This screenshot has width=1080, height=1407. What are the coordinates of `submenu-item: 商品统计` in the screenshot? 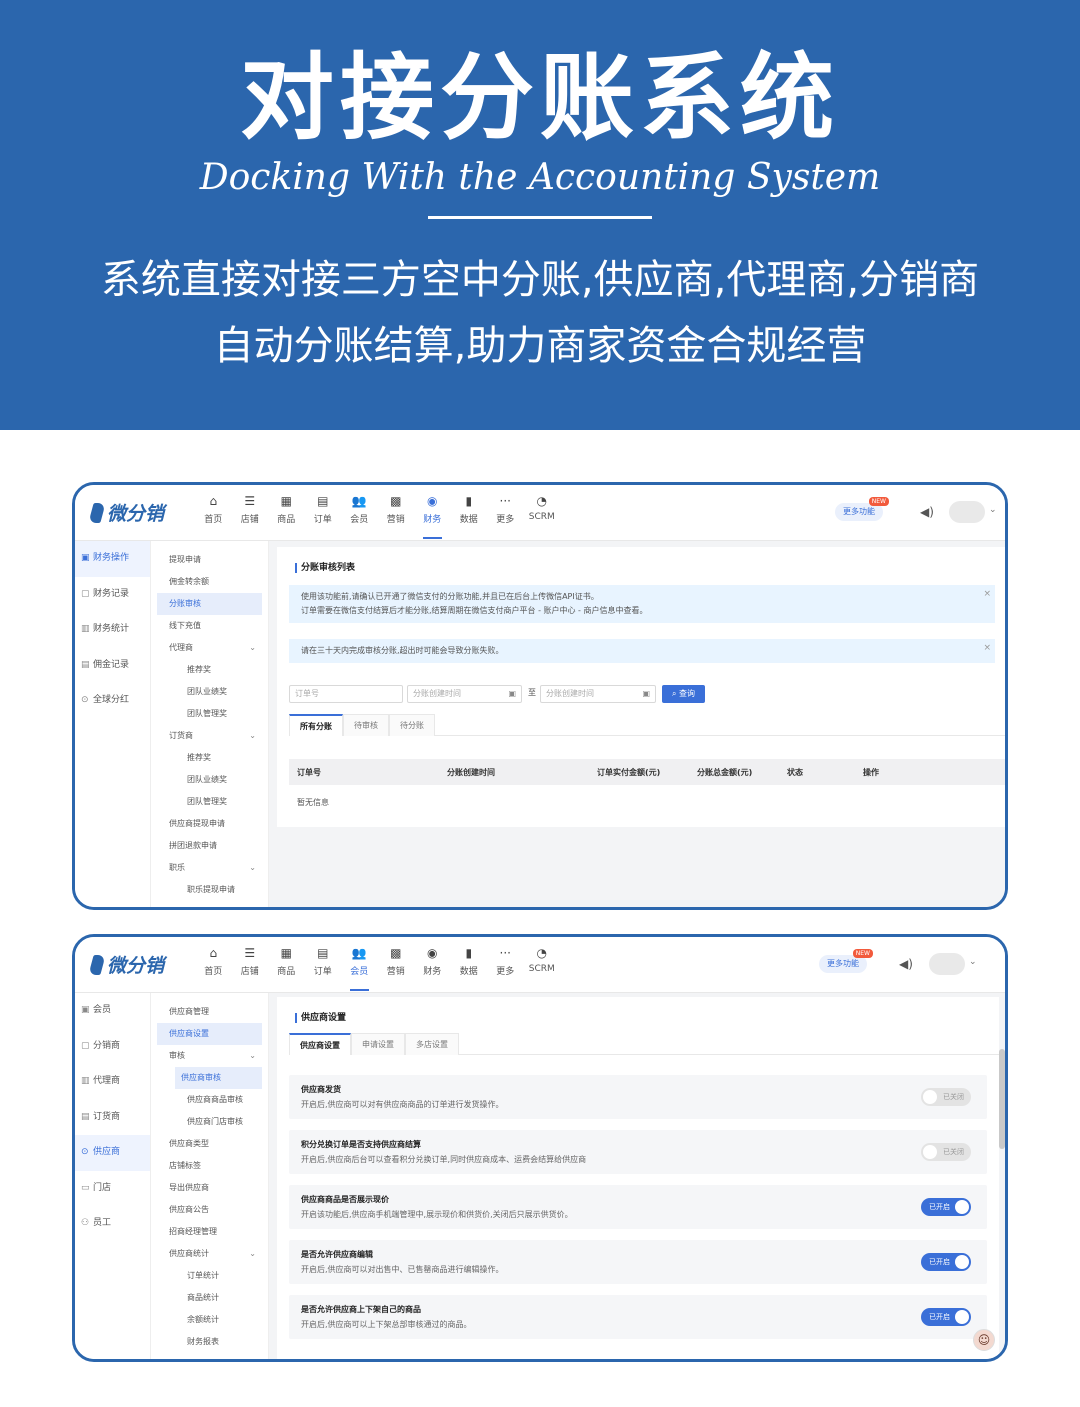 It's located at (209, 1298).